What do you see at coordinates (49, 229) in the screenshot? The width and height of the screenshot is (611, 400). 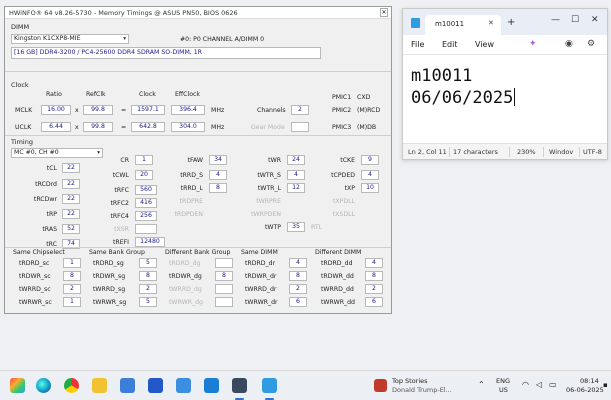 I see `tras-label: tRAS` at bounding box center [49, 229].